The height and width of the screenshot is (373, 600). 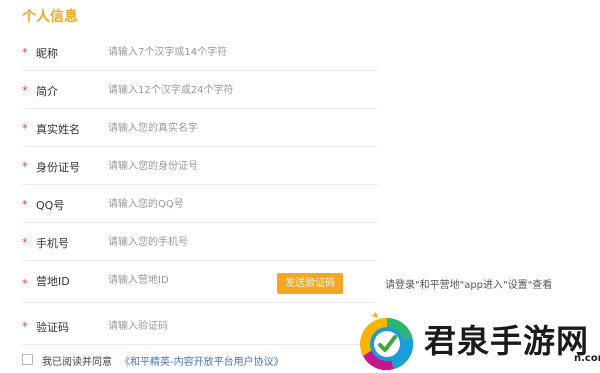 What do you see at coordinates (27, 359) in the screenshot?
I see `agree-checkbox` at bounding box center [27, 359].